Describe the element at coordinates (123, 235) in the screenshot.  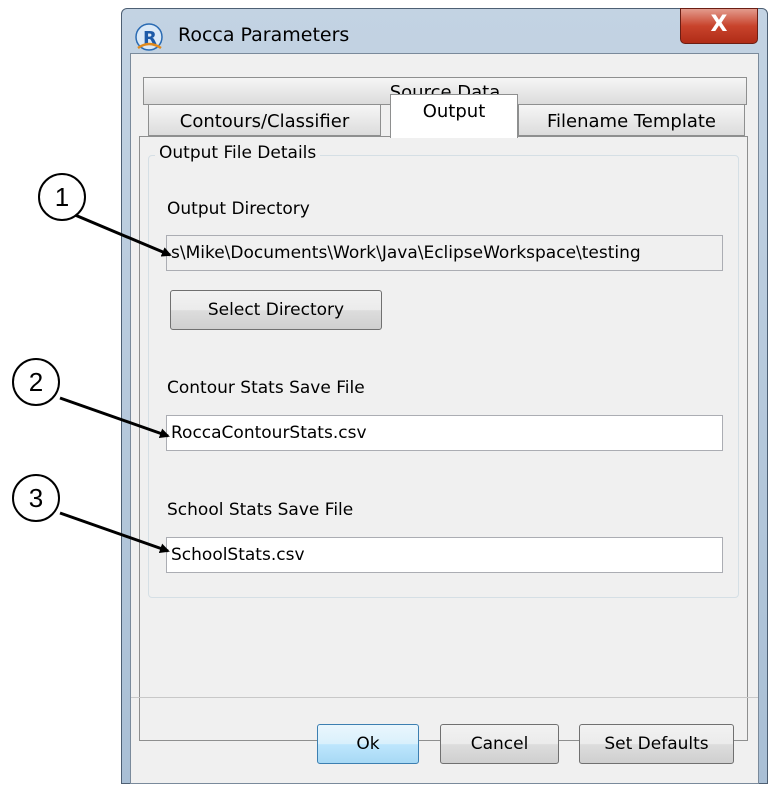
I see `callout-1-arrow` at that location.